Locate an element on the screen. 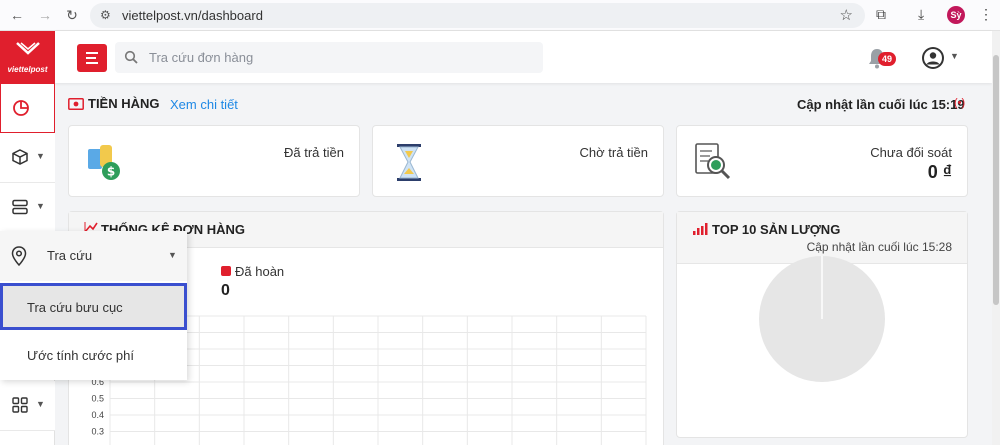  flyout-item-shipping-estimate: Ước tính cước phí is located at coordinates (93, 355).